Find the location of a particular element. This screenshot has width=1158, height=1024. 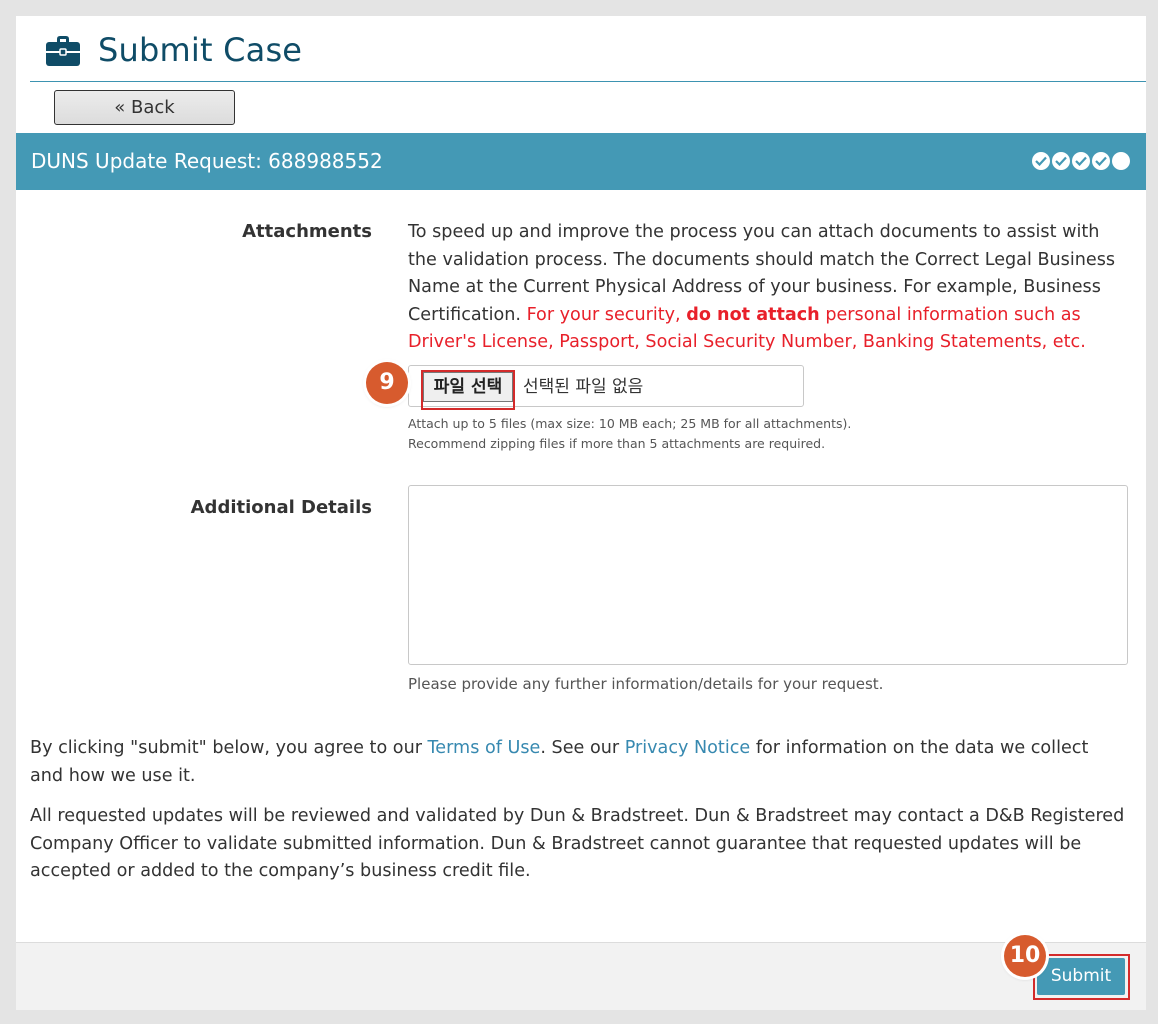

progress-steps is located at coordinates (1081, 161).